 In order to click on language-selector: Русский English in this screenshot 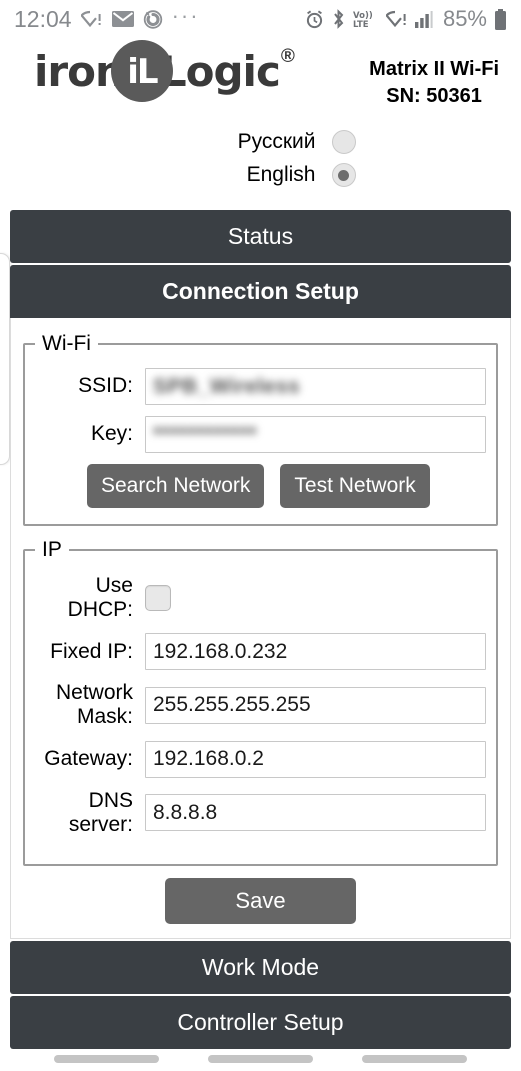, I will do `click(260, 159)`.